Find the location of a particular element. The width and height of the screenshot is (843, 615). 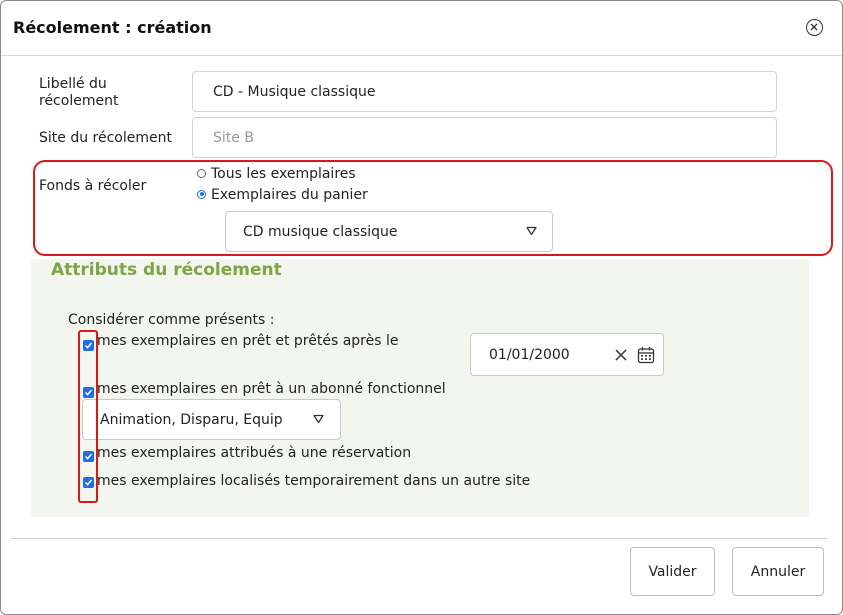

date-input: 01/01/2000 is located at coordinates (567, 354).